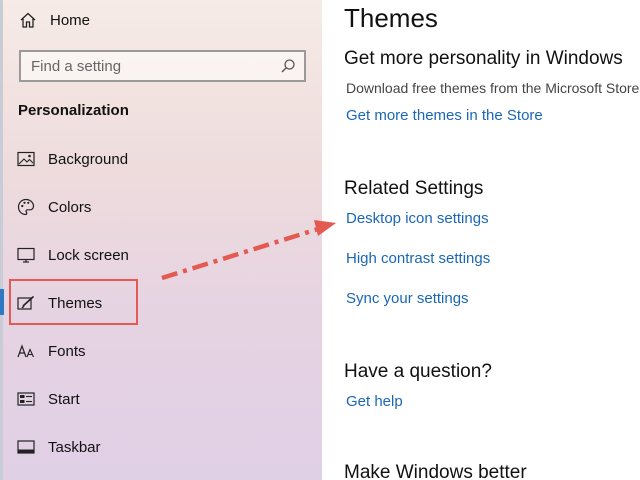  Describe the element at coordinates (483, 58) in the screenshot. I see `personality-heading: Get more personality in Windows` at that location.